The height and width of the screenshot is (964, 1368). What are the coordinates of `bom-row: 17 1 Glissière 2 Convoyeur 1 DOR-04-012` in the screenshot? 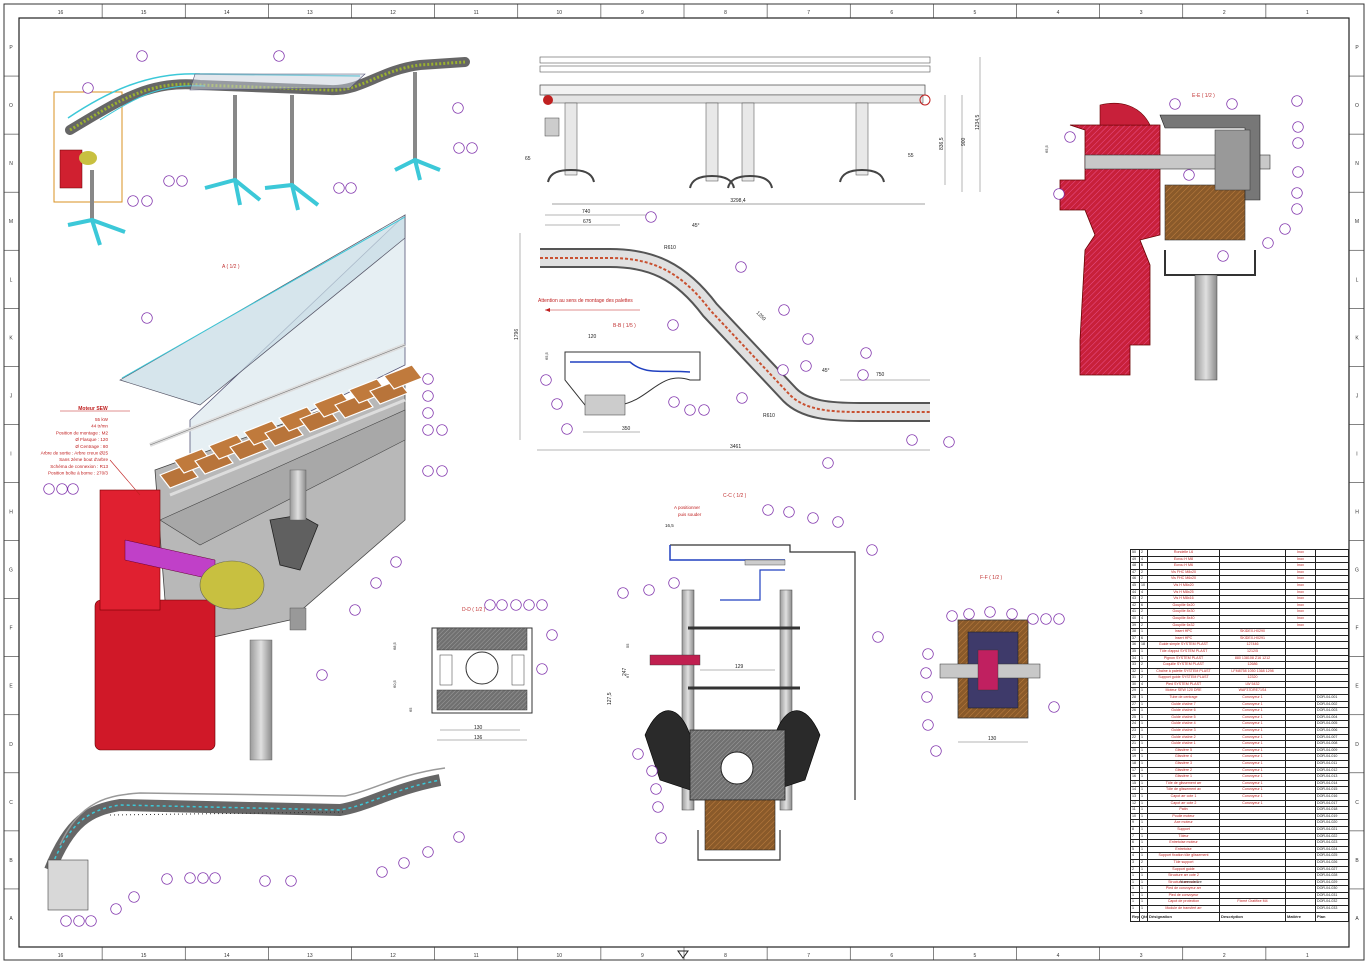 It's located at (1239, 770).